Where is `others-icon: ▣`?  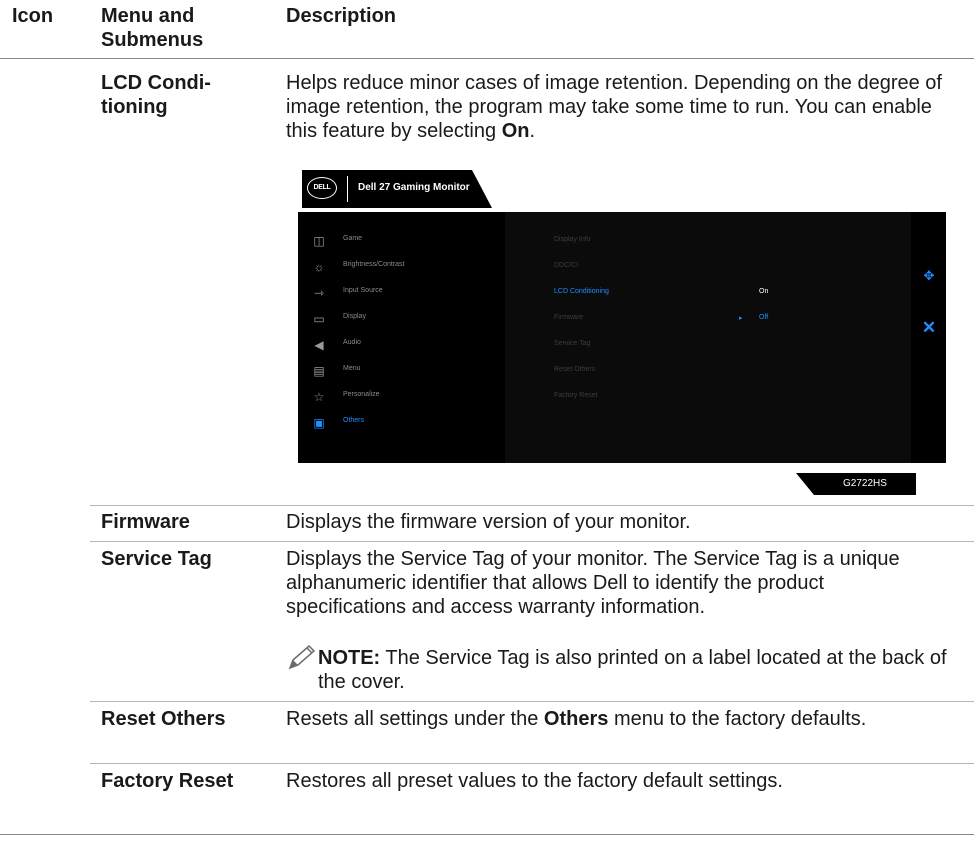 others-icon: ▣ is located at coordinates (319, 423).